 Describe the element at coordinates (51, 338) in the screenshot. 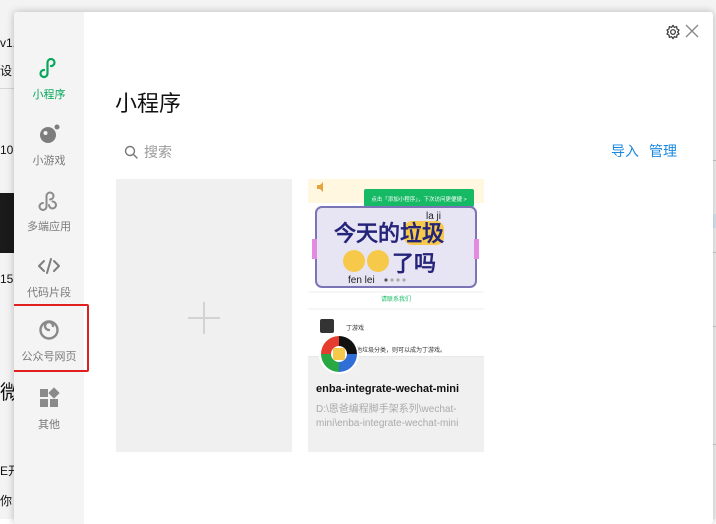

I see `red-highlight-box` at that location.